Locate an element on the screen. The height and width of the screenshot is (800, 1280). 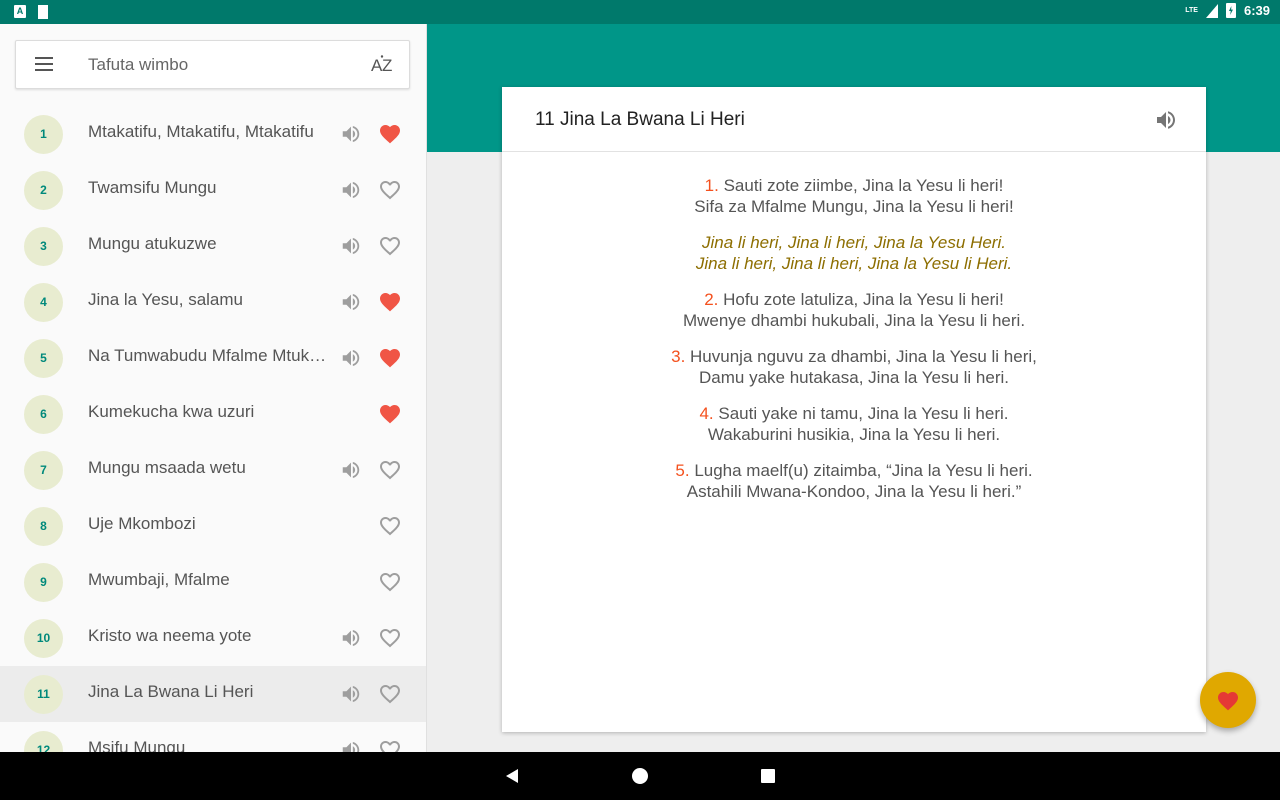
song-list-item: 11 Jina La Bwana Li Heri is located at coordinates (213, 694).